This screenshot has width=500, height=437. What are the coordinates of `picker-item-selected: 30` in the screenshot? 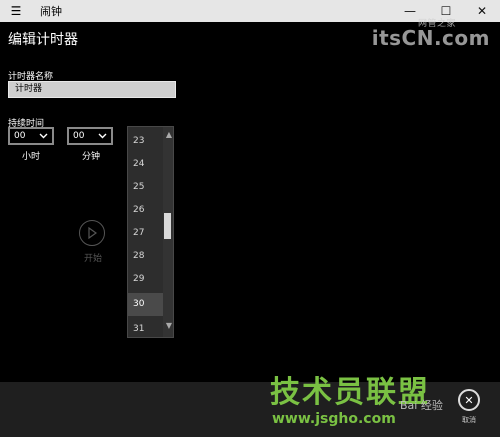 It's located at (145, 304).